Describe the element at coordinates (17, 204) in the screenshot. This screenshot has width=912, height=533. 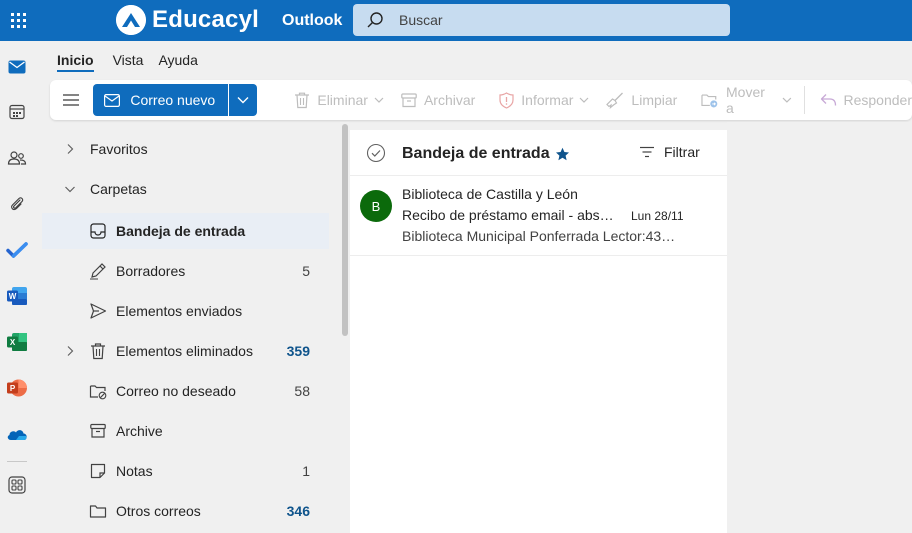
I see `attach-icon` at that location.